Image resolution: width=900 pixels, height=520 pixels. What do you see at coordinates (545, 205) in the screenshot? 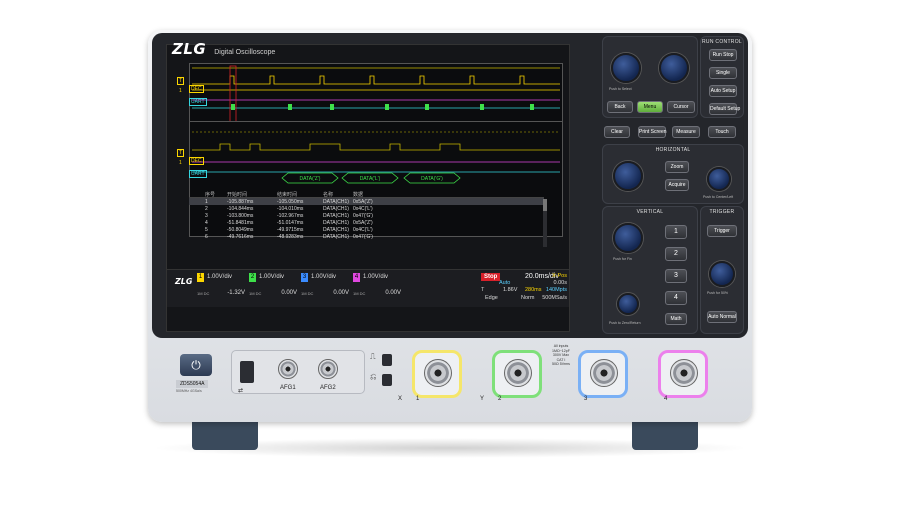
I see `scrollbar-thumb` at bounding box center [545, 205].